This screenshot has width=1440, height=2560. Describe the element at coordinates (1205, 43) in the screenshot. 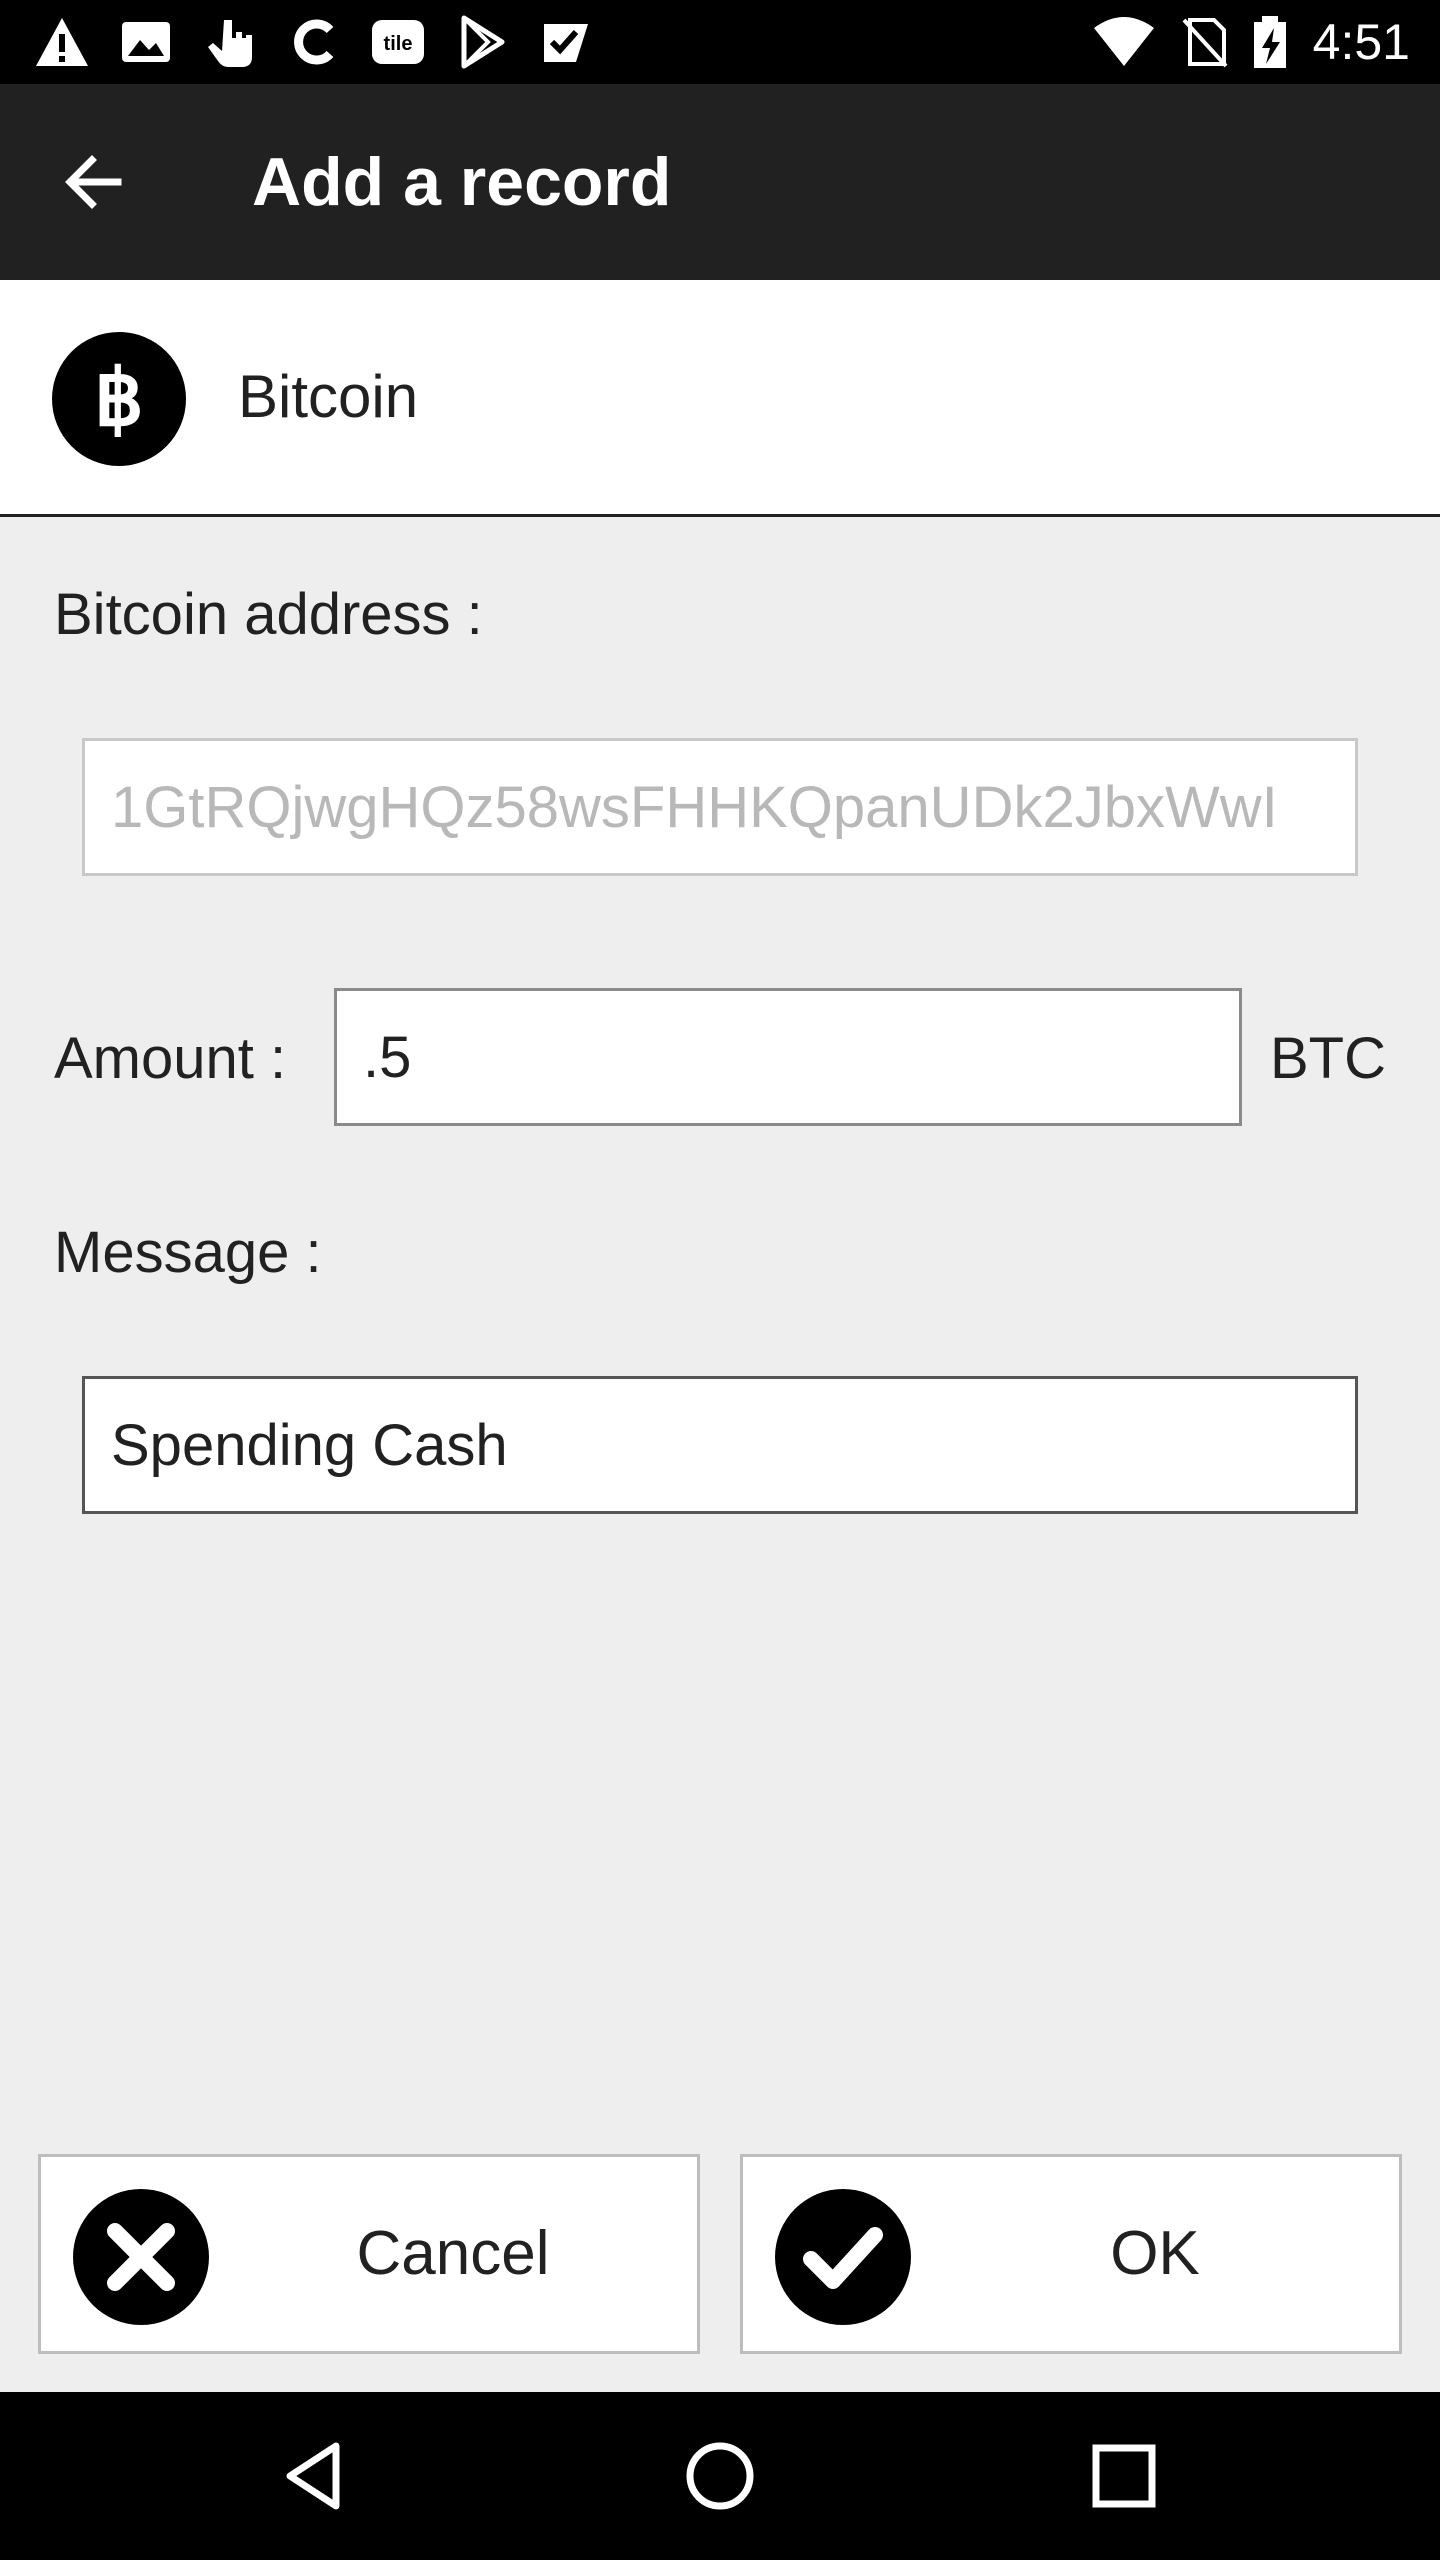

I see `no-sim-icon` at that location.